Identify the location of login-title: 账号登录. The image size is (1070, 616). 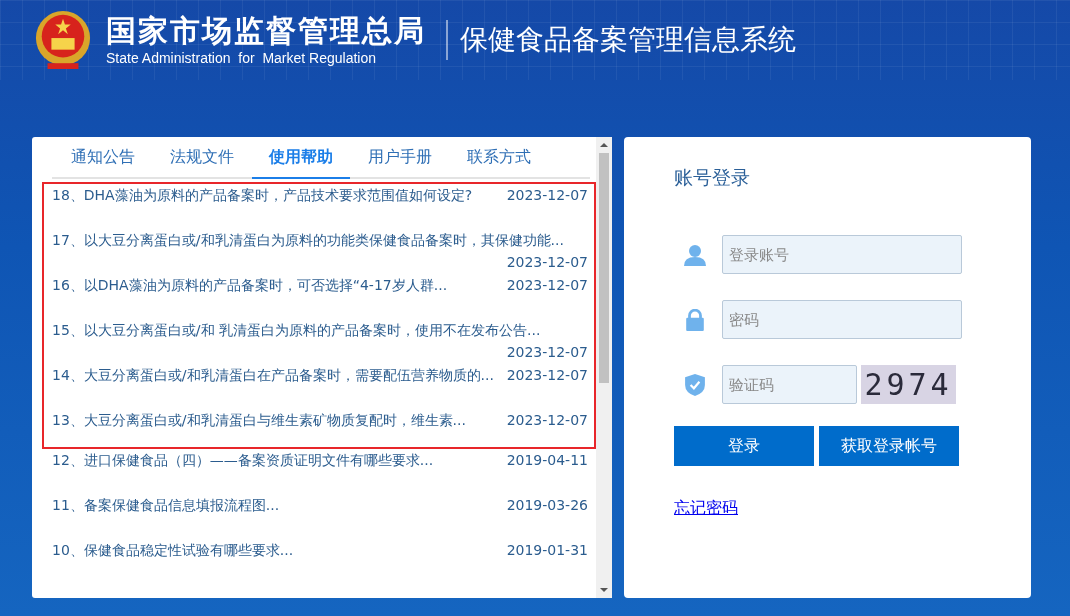
(712, 177).